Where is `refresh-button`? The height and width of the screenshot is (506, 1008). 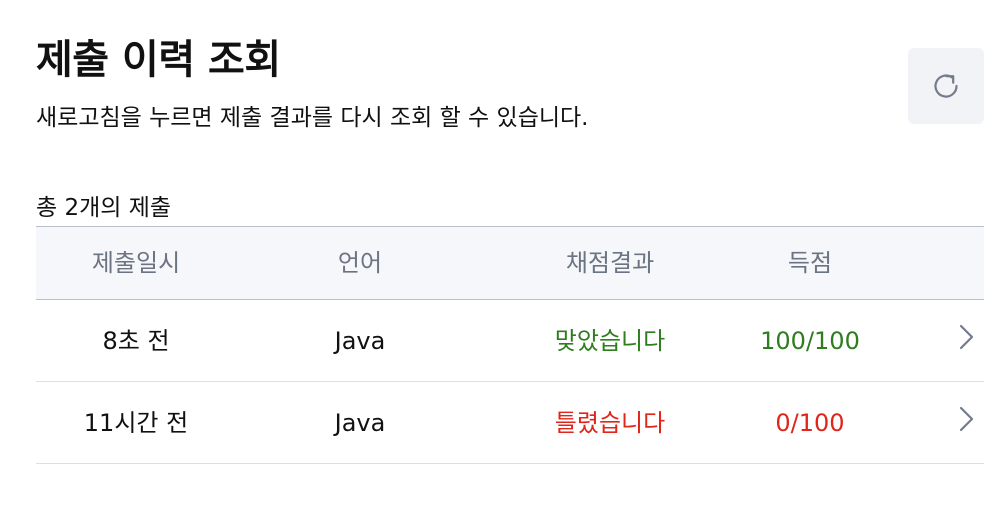
refresh-button is located at coordinates (946, 86).